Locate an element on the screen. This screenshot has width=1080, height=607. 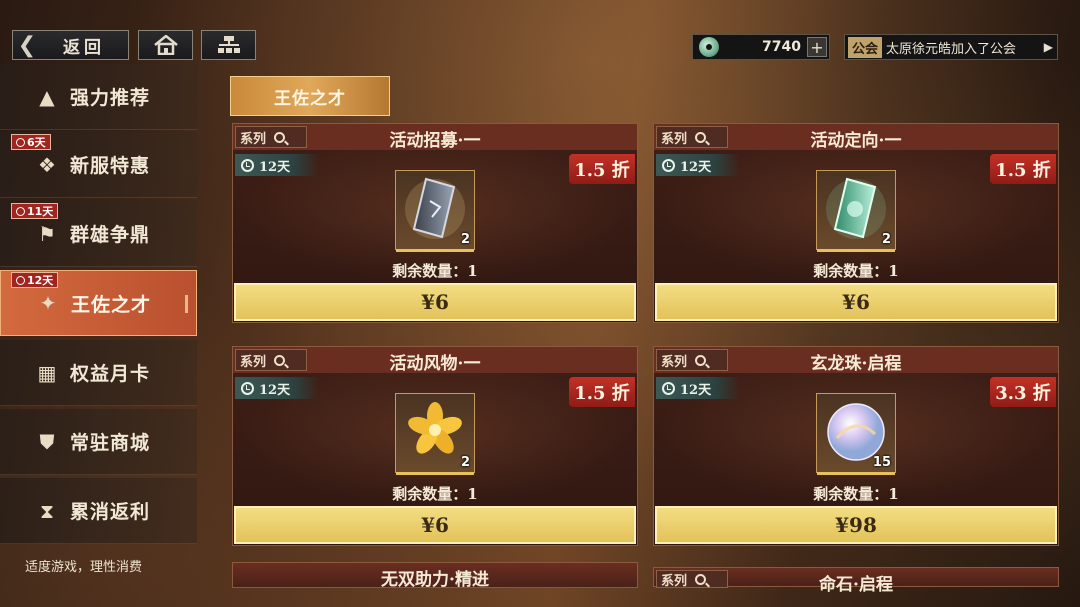
recommend-icon: ▲ is located at coordinates (47, 96).